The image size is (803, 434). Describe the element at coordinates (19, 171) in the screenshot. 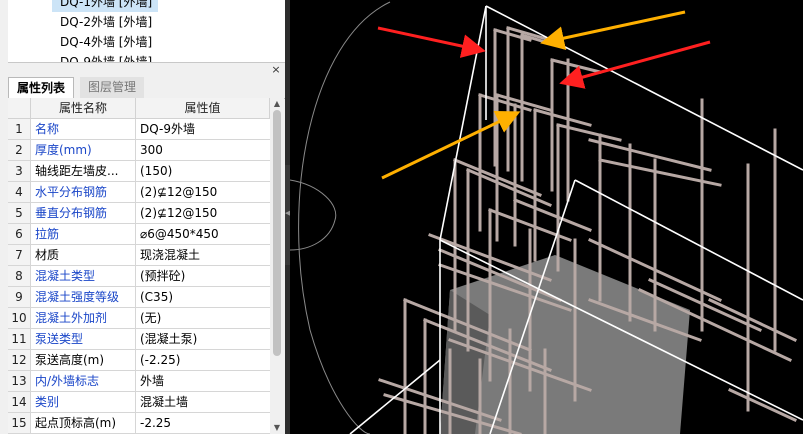

I see `row-number: 3` at that location.